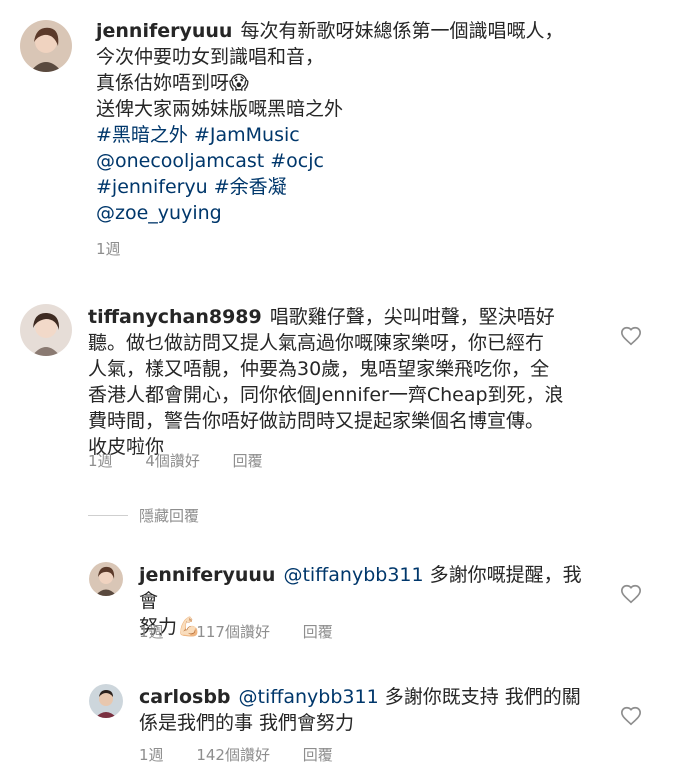 Image resolution: width=675 pixels, height=780 pixels. Describe the element at coordinates (108, 249) in the screenshot. I see `caption-time: 1週` at that location.